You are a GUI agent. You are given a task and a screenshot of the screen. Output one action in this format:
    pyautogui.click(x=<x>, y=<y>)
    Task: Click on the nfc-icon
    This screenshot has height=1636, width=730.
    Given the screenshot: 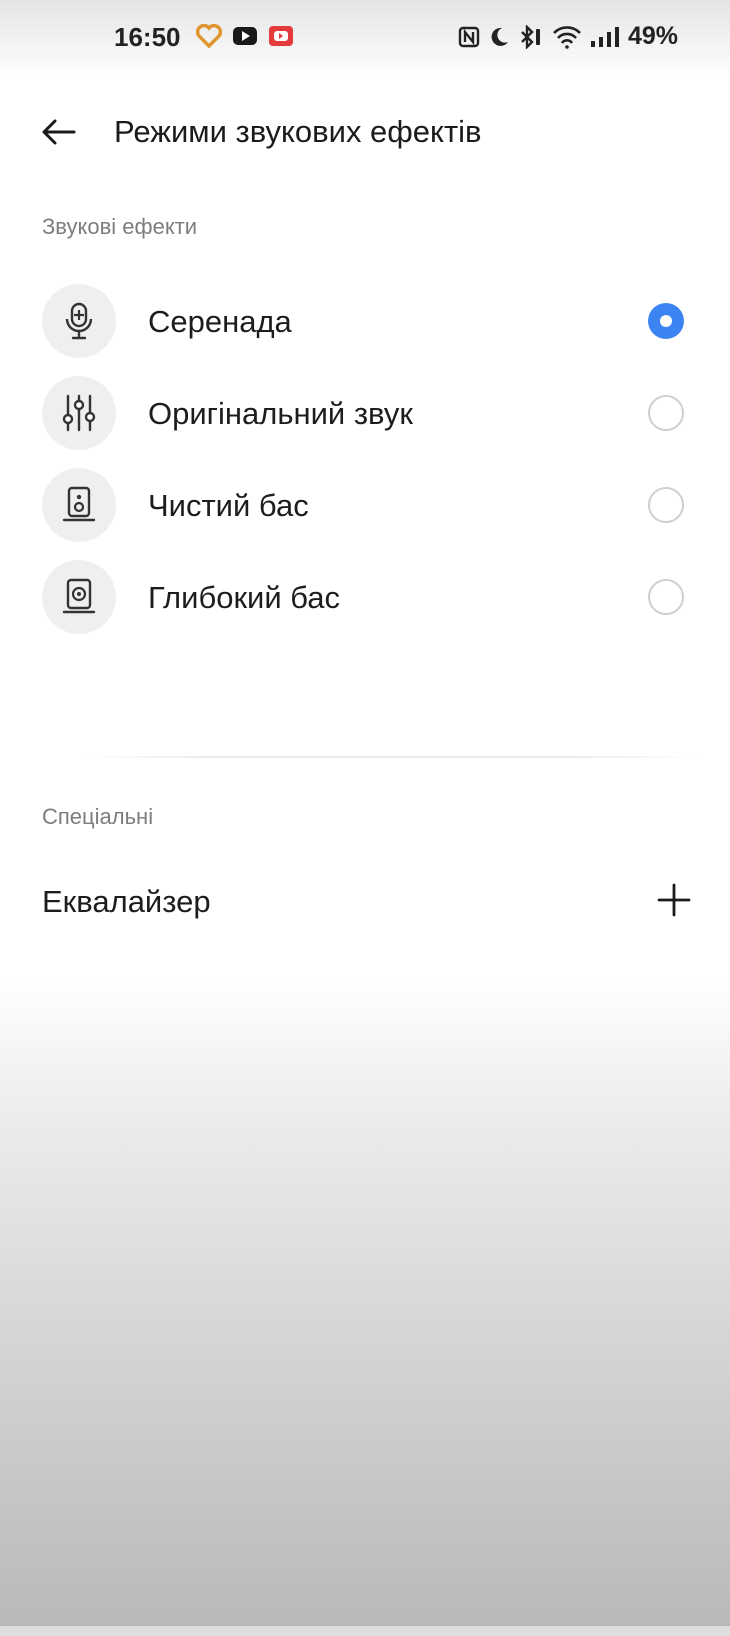 What is the action you would take?
    pyautogui.click(x=469, y=37)
    